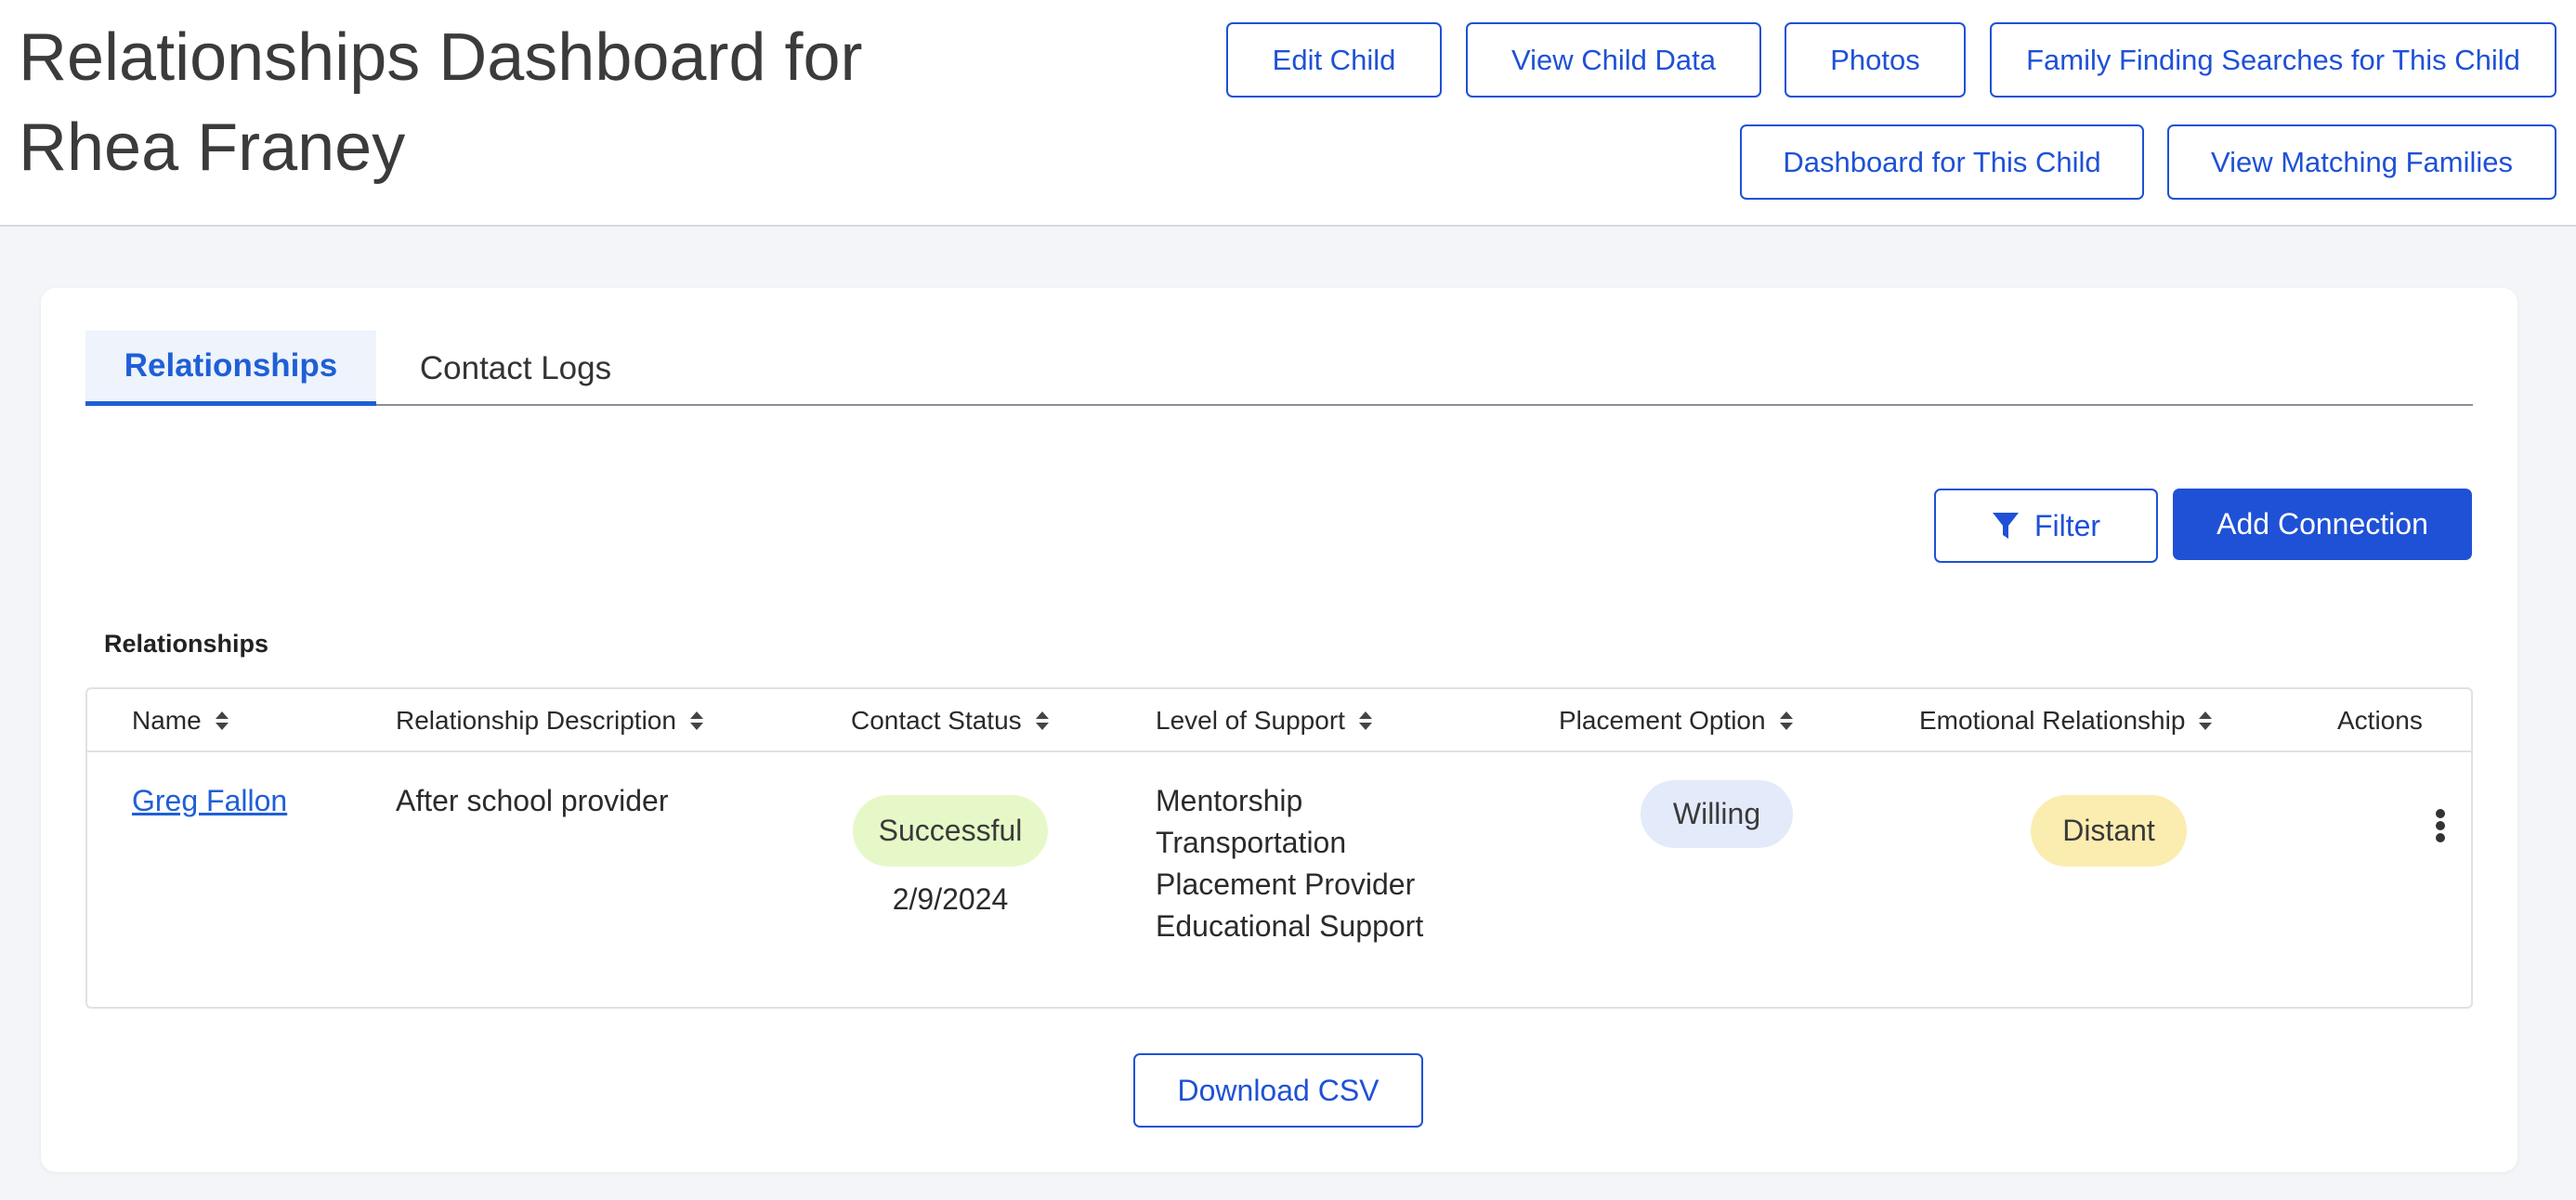 This screenshot has height=1200, width=2576. Describe the element at coordinates (2440, 825) in the screenshot. I see `more-actions-icon` at that location.